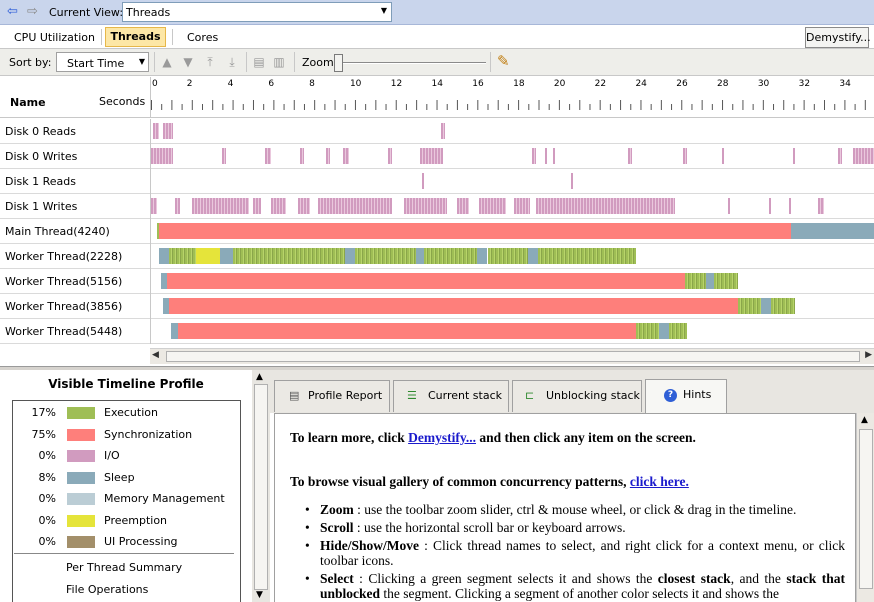 Image resolution: width=874 pixels, height=602 pixels. I want to click on thread-row: Main Thread(4240), so click(437, 231).